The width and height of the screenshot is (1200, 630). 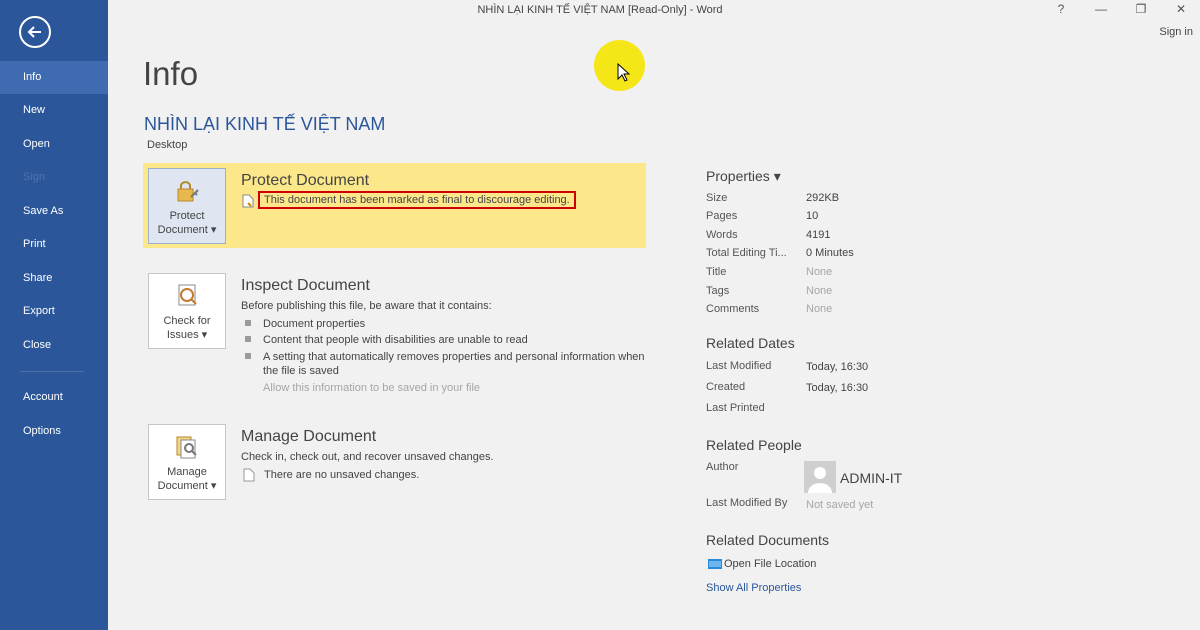 I want to click on prop-label: Pages, so click(x=722, y=216).